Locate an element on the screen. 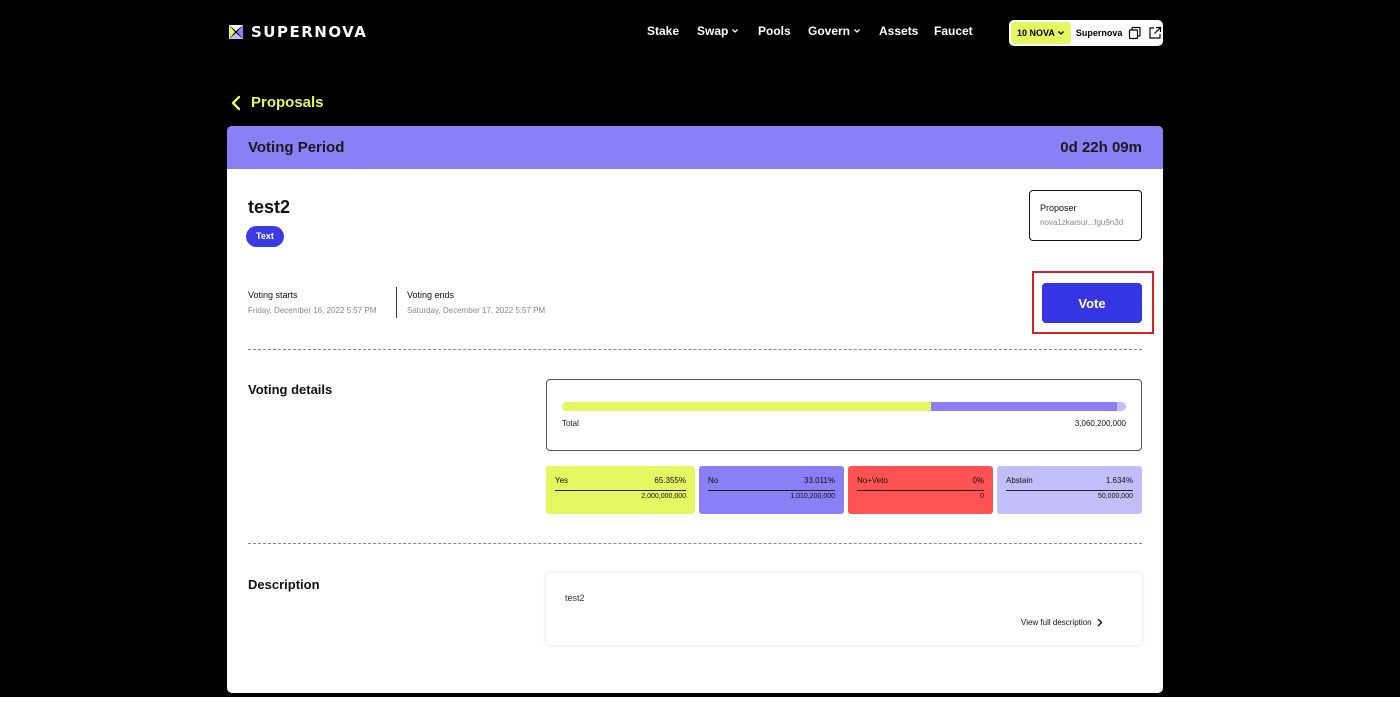 The width and height of the screenshot is (1400, 702). voting-starts-label: Voting starts is located at coordinates (273, 295).